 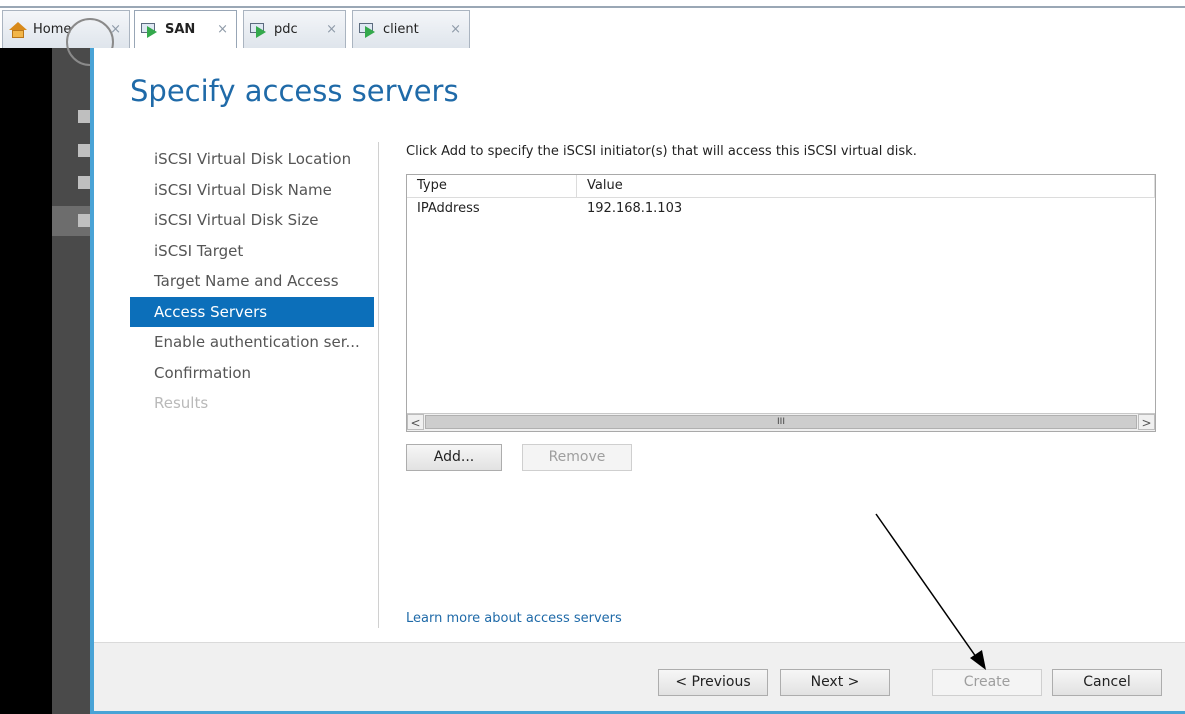 I want to click on horizontal-scrollbar: < III >, so click(x=781, y=422).